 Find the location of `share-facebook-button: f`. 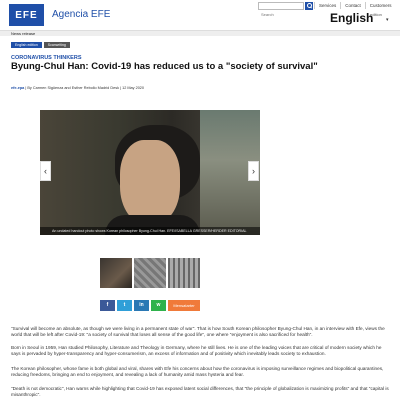

share-facebook-button: f is located at coordinates (107, 305).